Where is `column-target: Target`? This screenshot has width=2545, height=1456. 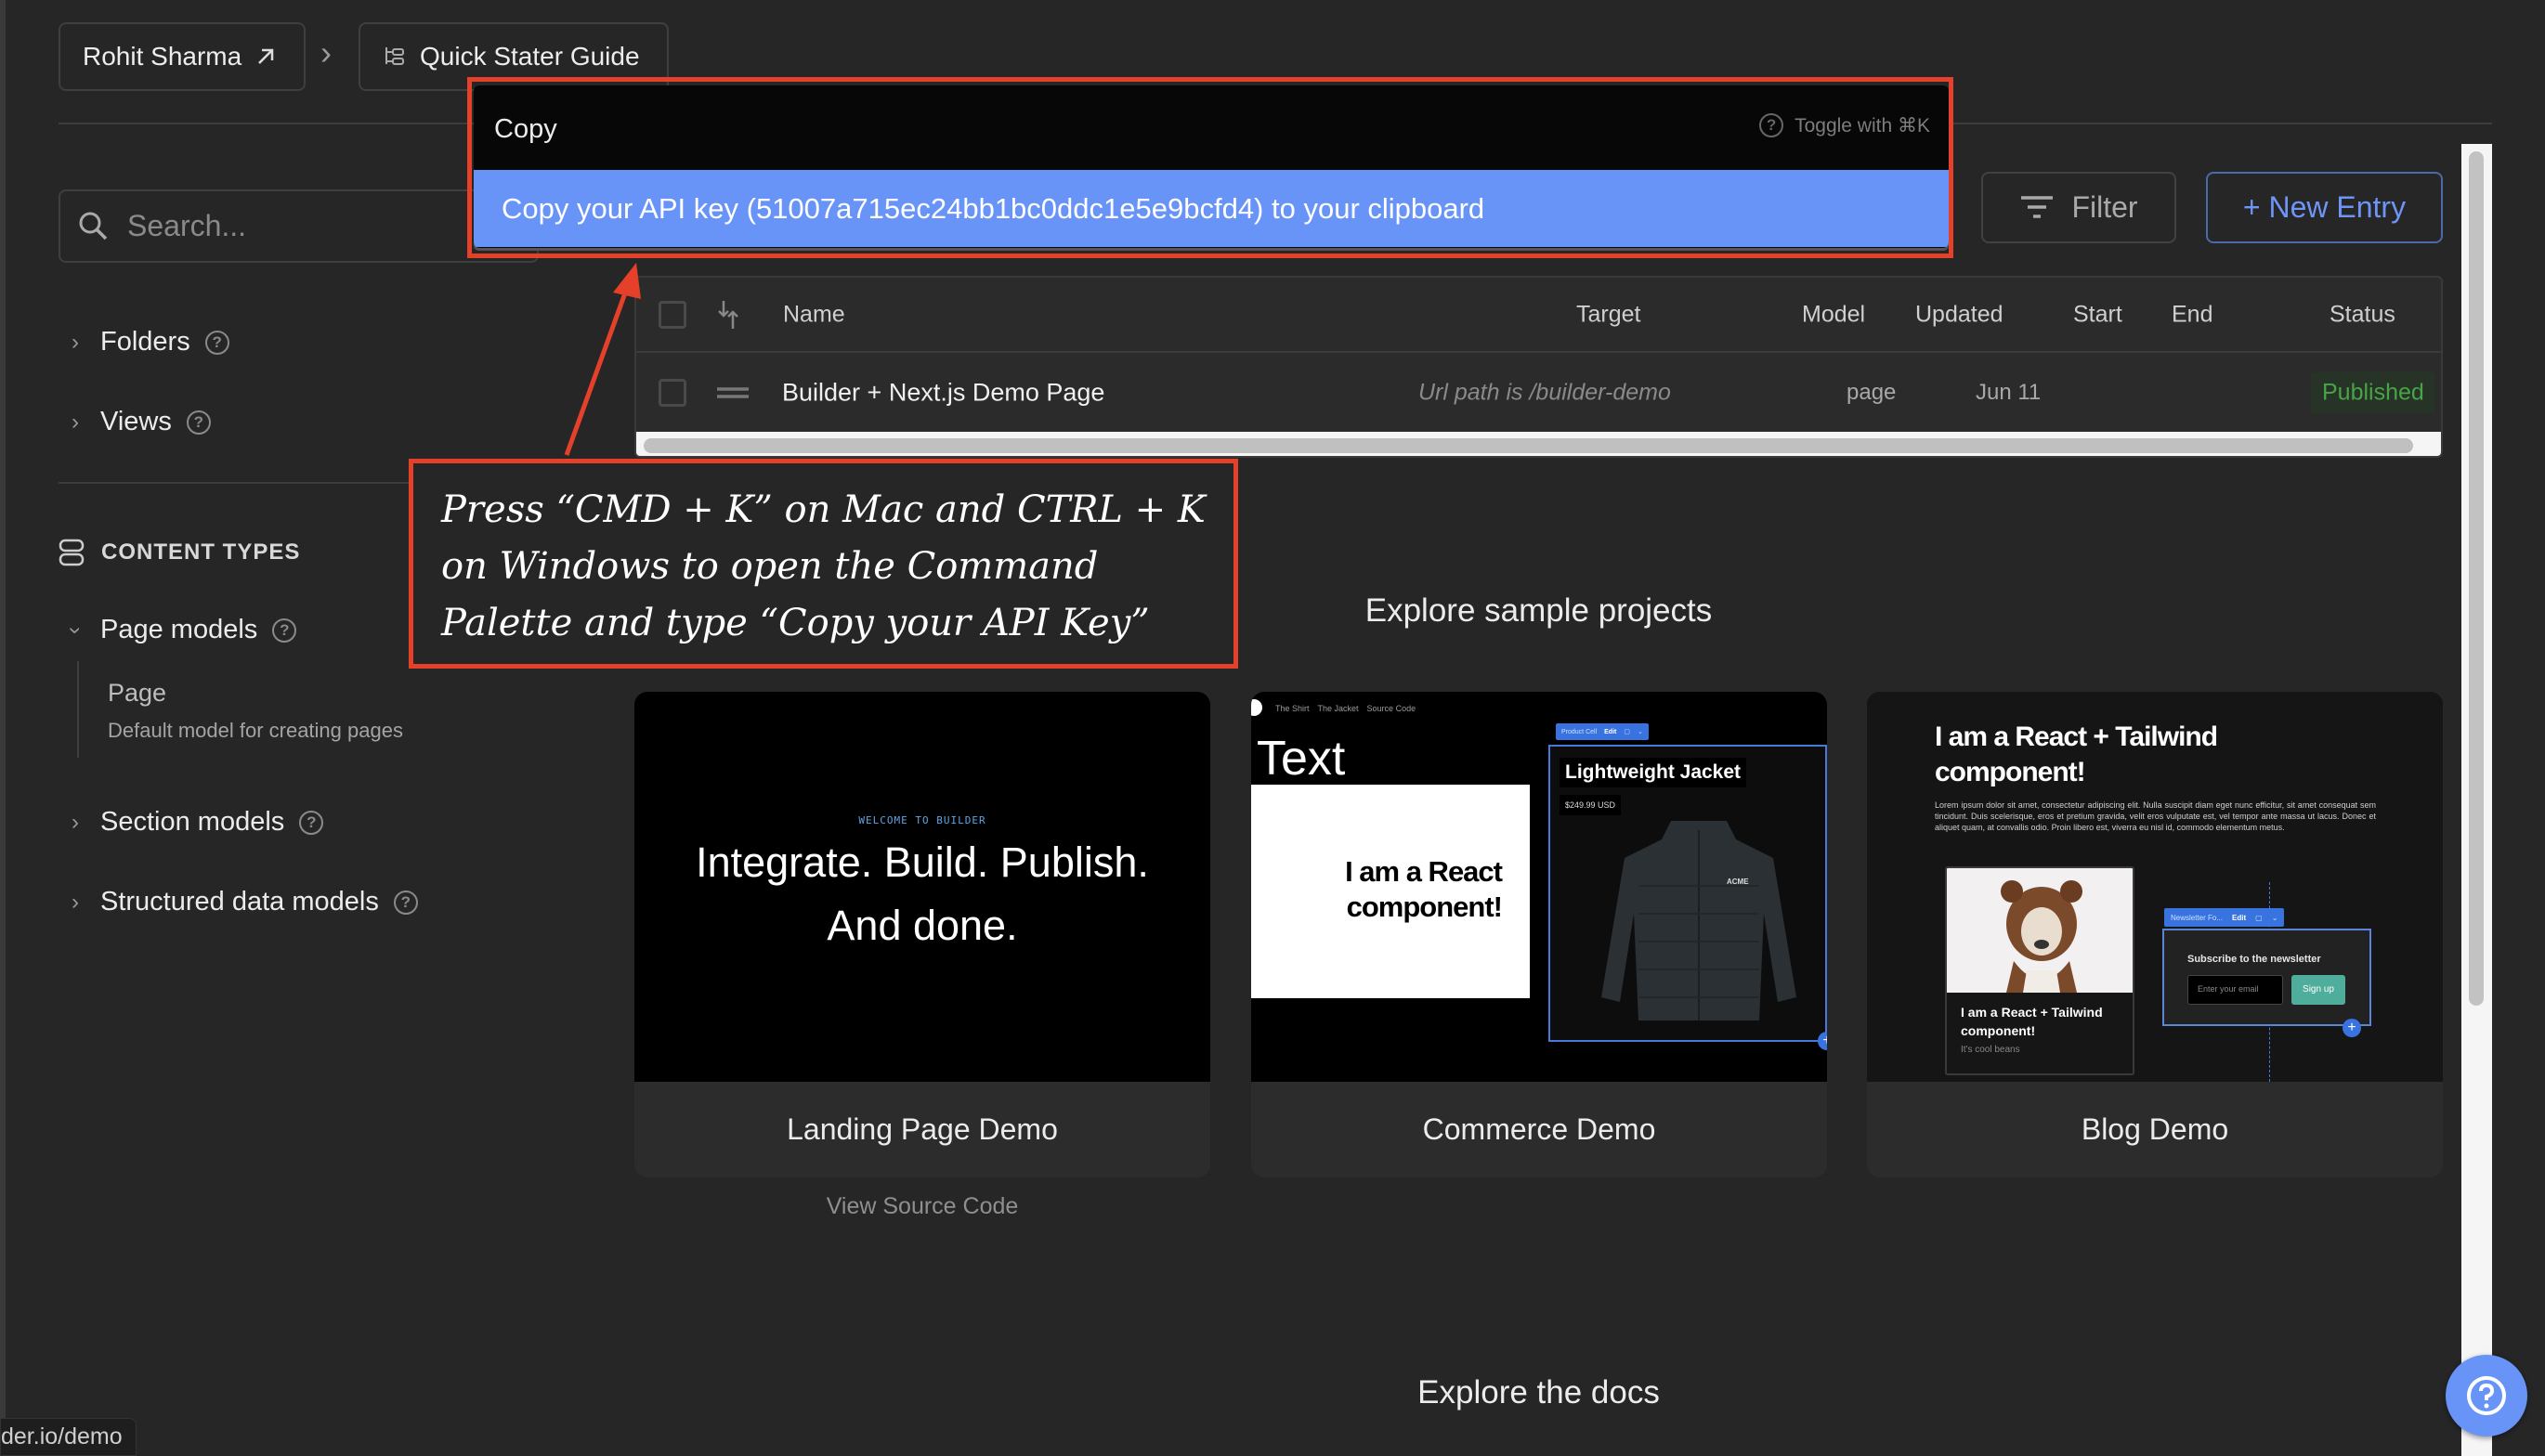
column-target: Target is located at coordinates (1608, 314).